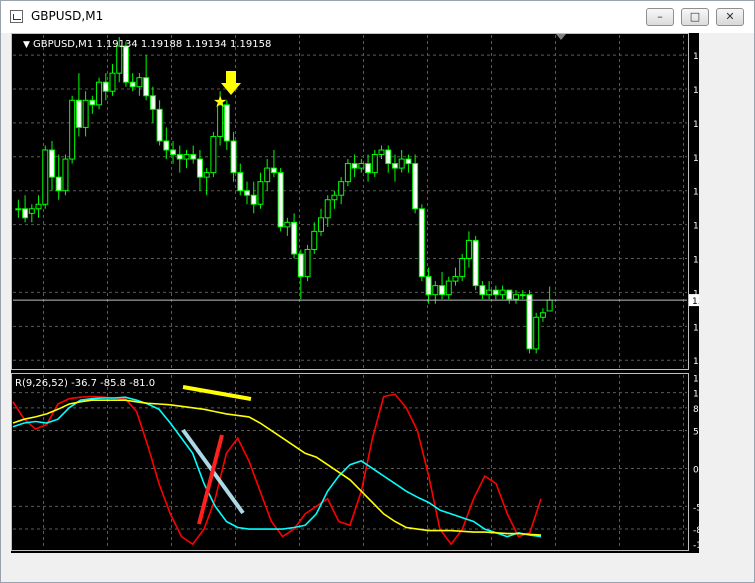 The height and width of the screenshot is (583, 755). What do you see at coordinates (695, 17) in the screenshot?
I see `maximize-button: □` at bounding box center [695, 17].